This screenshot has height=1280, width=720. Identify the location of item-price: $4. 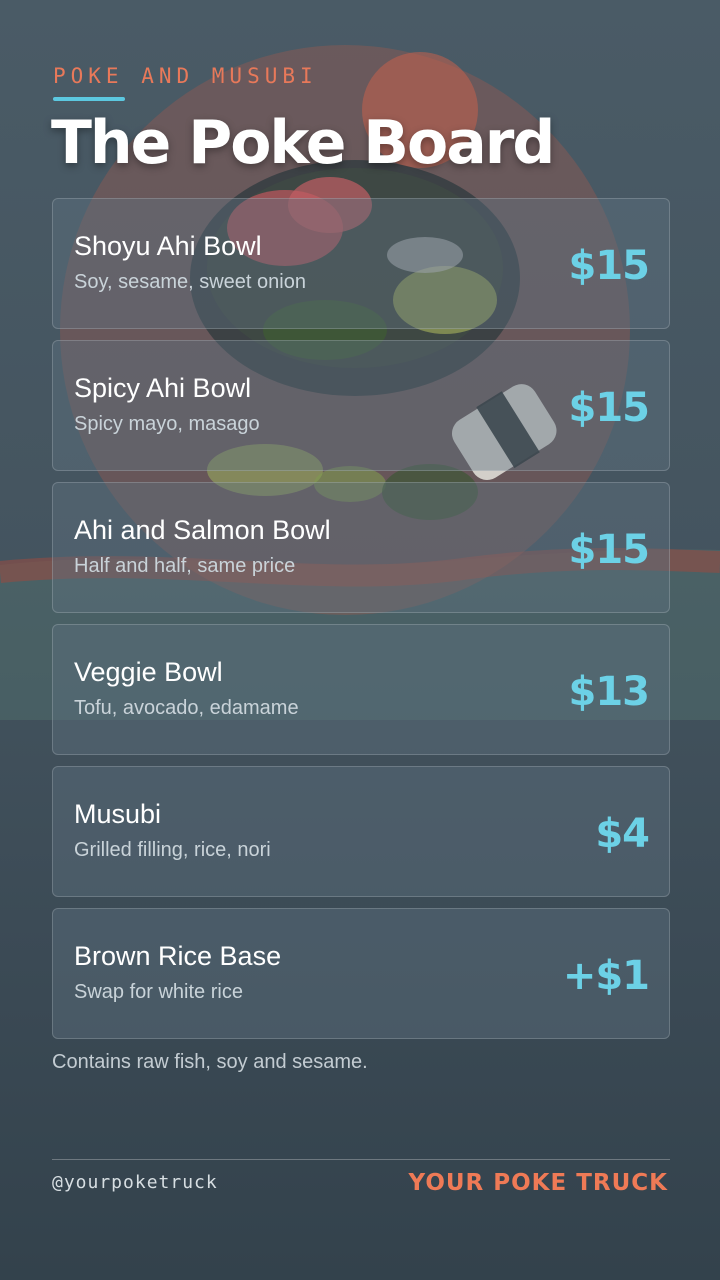
(622, 834).